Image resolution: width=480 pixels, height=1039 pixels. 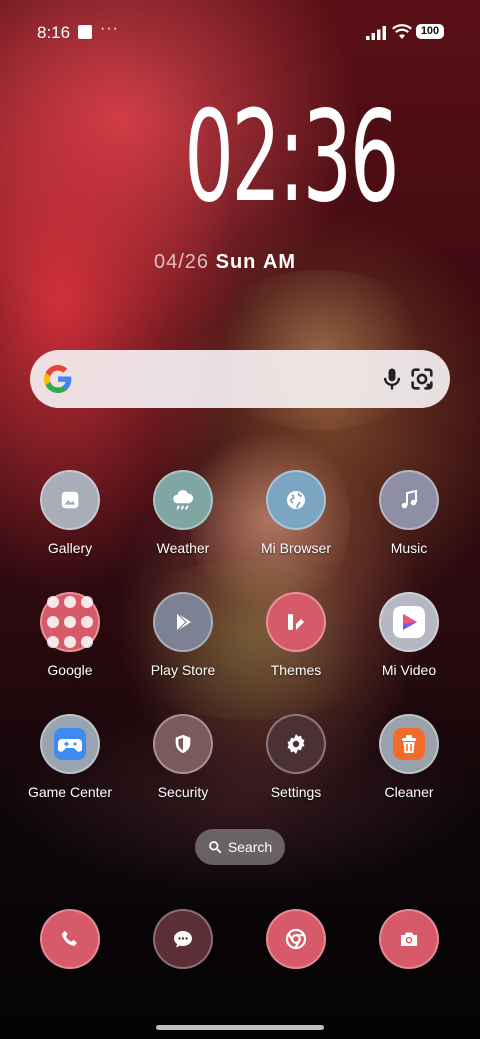 I want to click on search-label: Search, so click(x=250, y=847).